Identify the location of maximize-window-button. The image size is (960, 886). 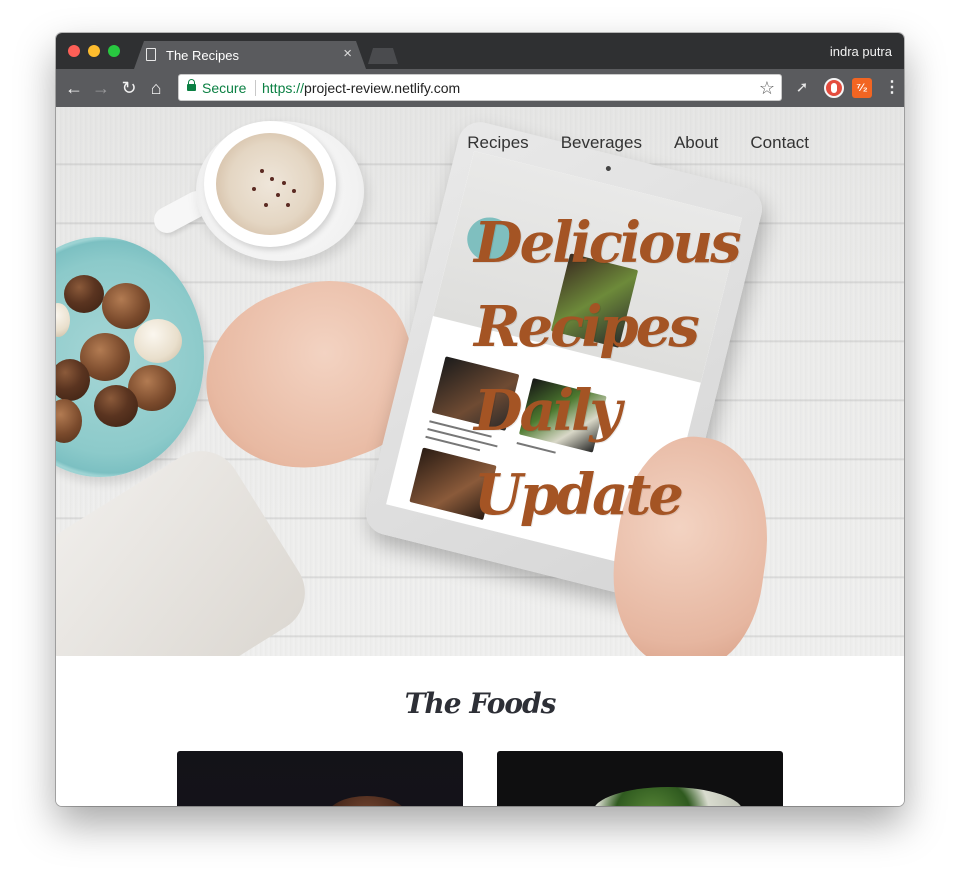
(114, 51).